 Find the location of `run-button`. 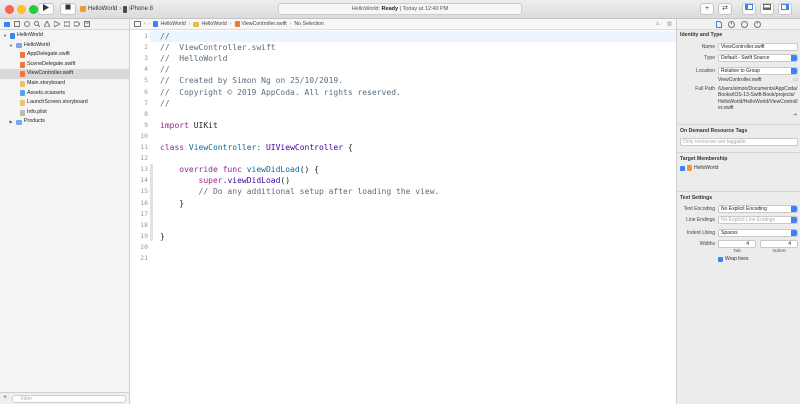

run-button is located at coordinates (46, 9).